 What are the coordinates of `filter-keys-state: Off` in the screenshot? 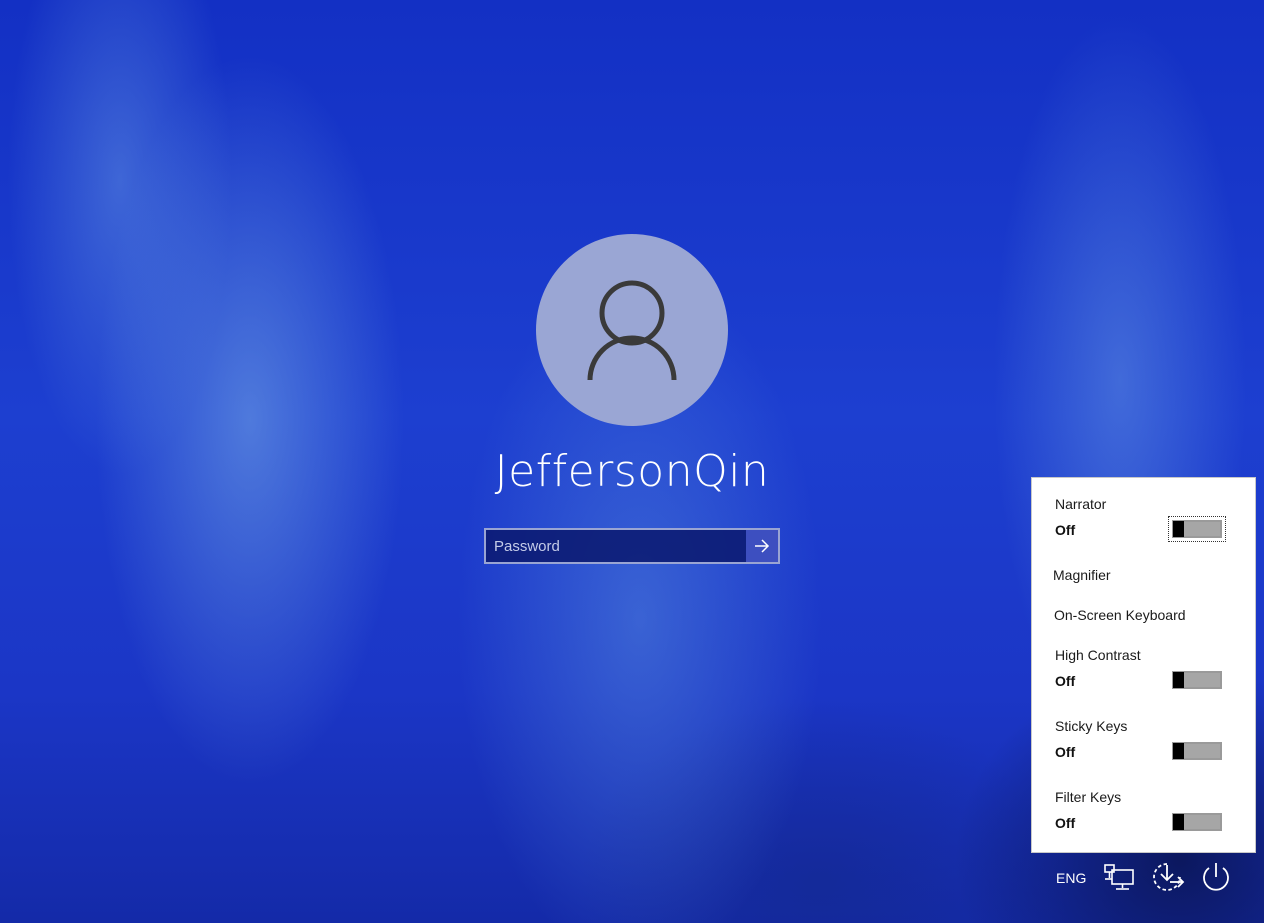 It's located at (1065, 823).